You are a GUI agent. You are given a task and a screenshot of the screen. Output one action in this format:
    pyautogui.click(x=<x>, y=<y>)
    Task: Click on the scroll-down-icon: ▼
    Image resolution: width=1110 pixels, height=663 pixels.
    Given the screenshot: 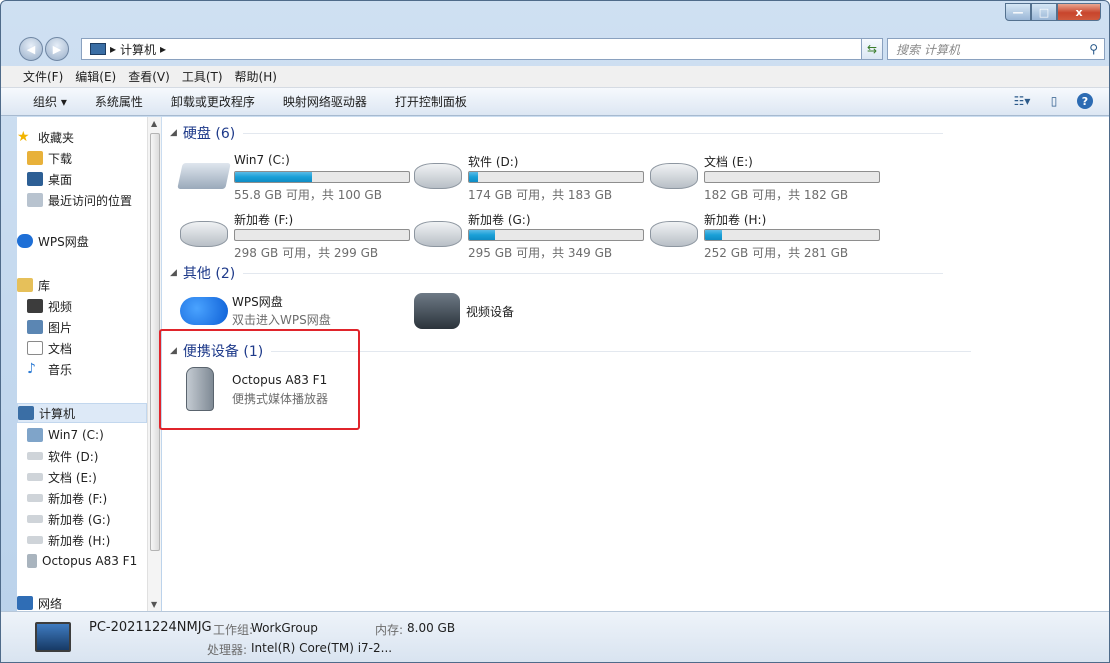 What is the action you would take?
    pyautogui.click(x=154, y=604)
    